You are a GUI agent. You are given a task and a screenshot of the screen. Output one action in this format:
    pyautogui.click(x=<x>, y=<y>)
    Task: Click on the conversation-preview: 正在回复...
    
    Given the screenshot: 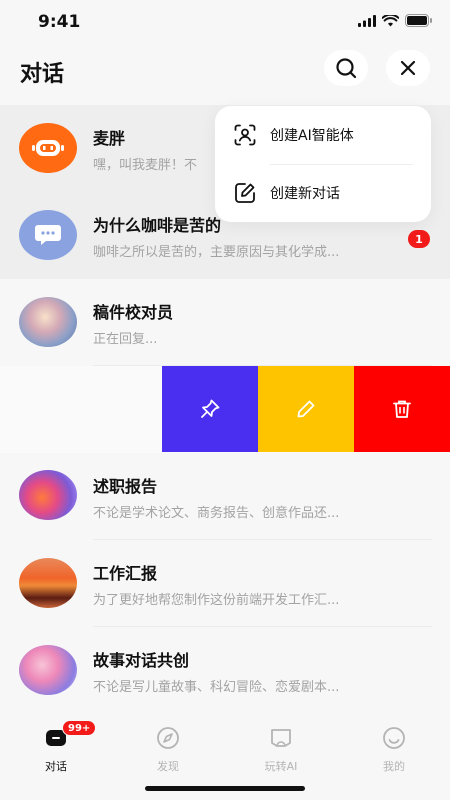 What is the action you would take?
    pyautogui.click(x=125, y=339)
    